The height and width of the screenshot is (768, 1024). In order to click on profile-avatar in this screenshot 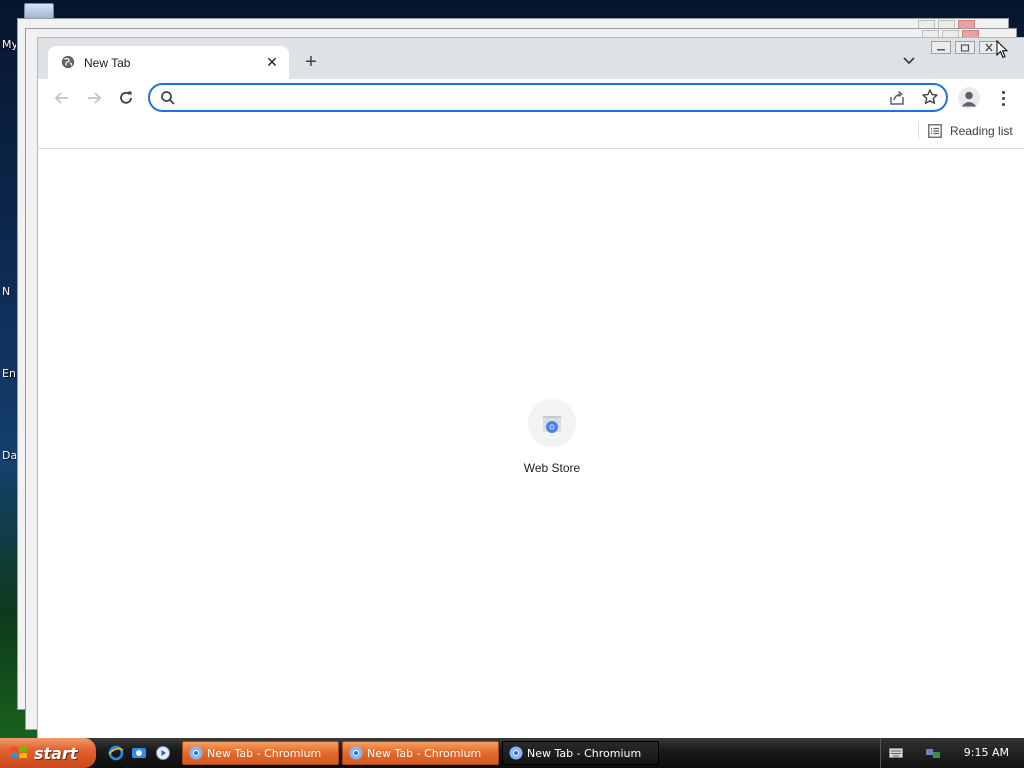, I will do `click(969, 98)`.